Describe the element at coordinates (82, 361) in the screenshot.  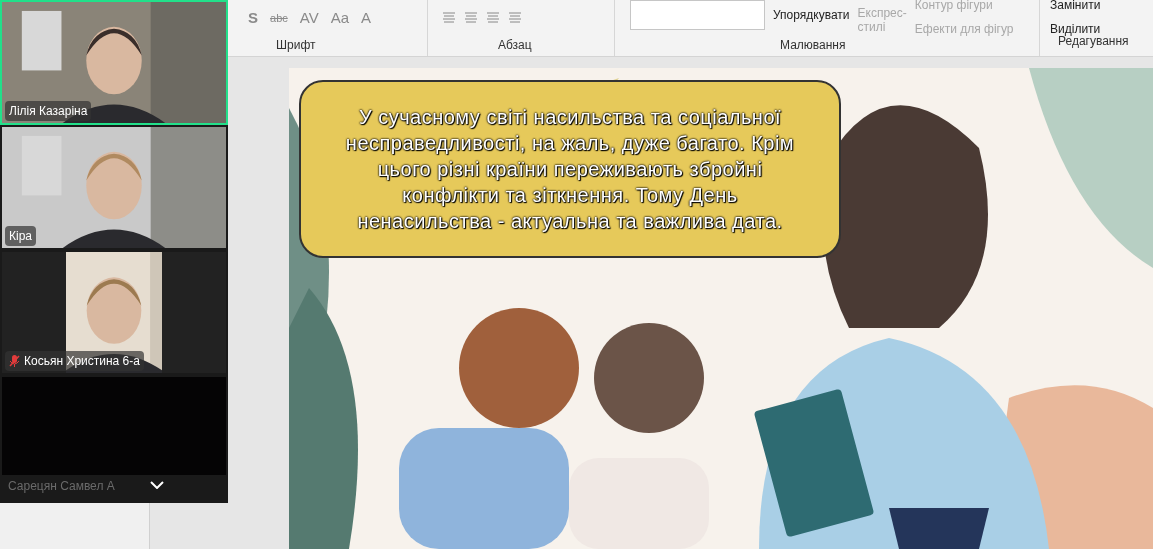
I see `participant-name: Косьян Христина 6-а` at that location.